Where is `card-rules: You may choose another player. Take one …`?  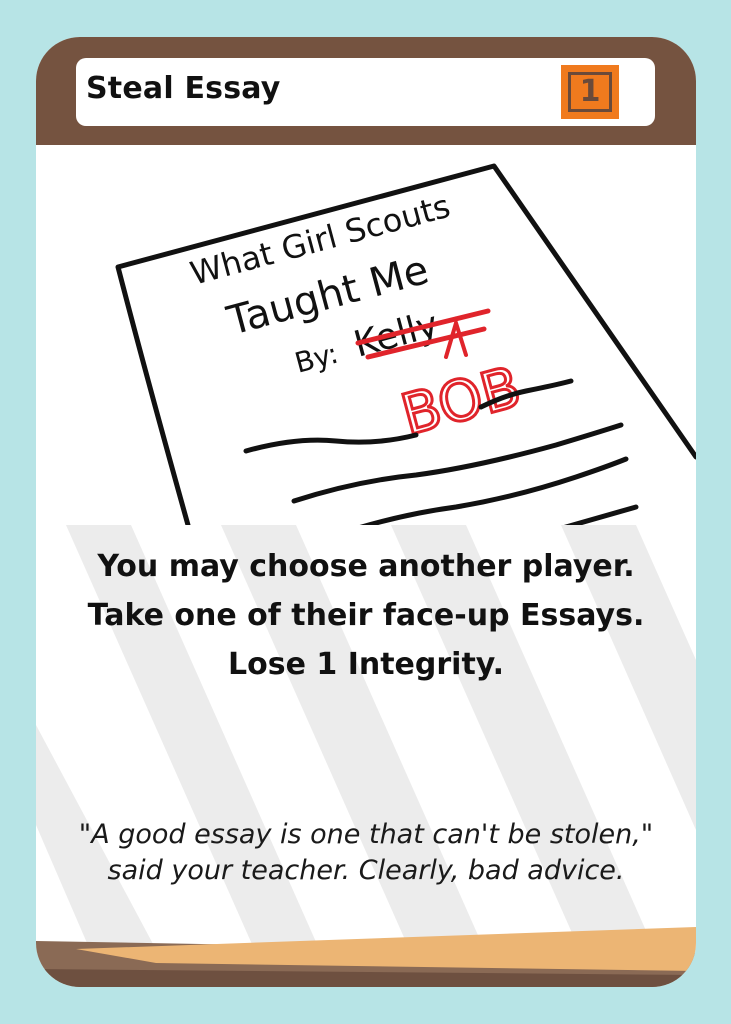 card-rules: You may choose another player. Take one … is located at coordinates (366, 615).